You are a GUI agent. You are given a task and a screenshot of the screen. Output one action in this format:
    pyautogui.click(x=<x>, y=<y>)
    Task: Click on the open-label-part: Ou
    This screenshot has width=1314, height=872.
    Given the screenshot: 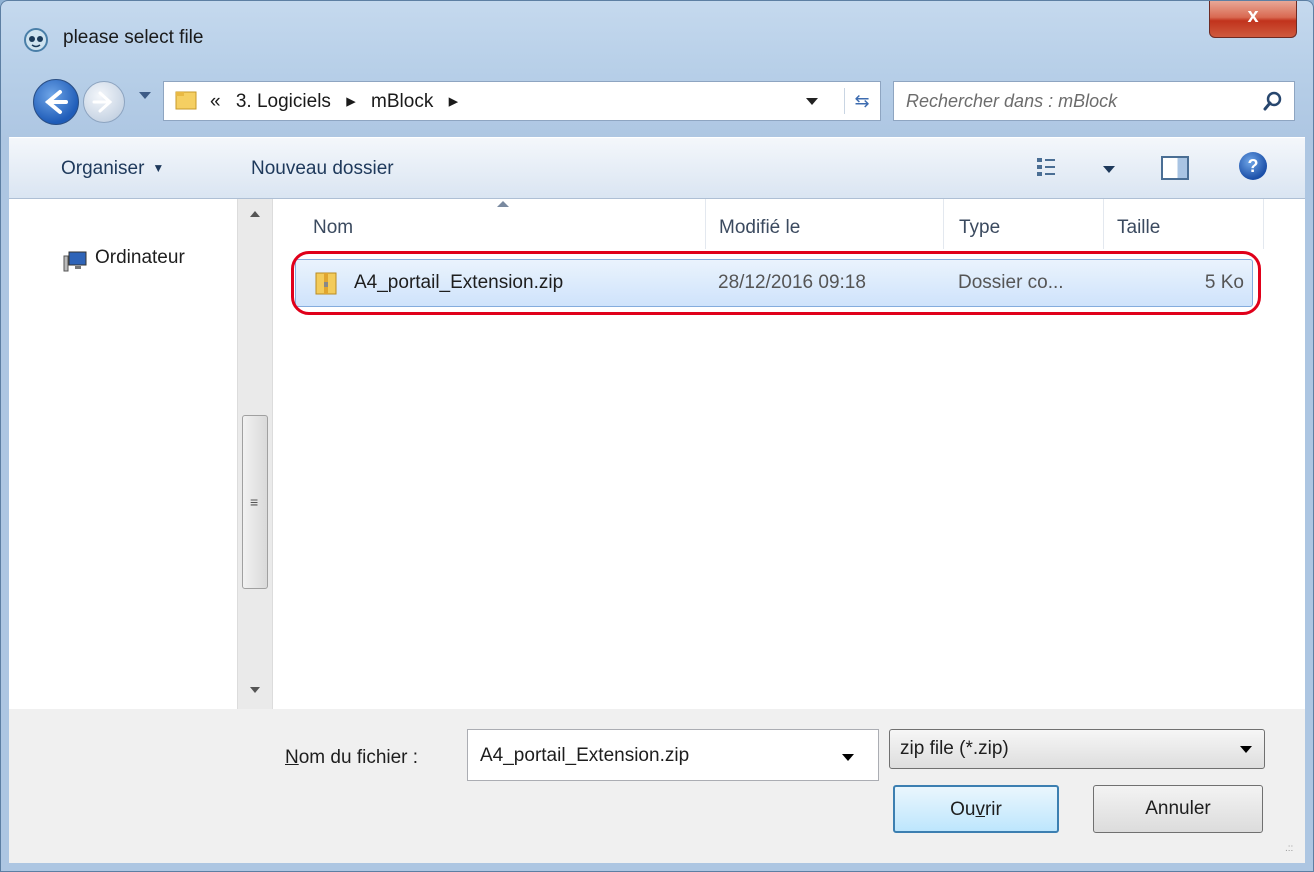 What is the action you would take?
    pyautogui.click(x=963, y=809)
    